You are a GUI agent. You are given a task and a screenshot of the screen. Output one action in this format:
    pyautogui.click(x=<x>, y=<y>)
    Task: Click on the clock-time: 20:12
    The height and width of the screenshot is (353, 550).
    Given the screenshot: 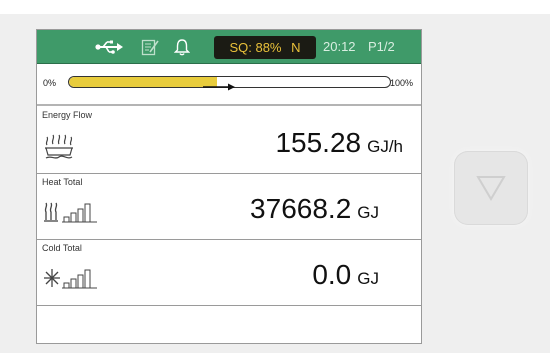 What is the action you would take?
    pyautogui.click(x=339, y=46)
    